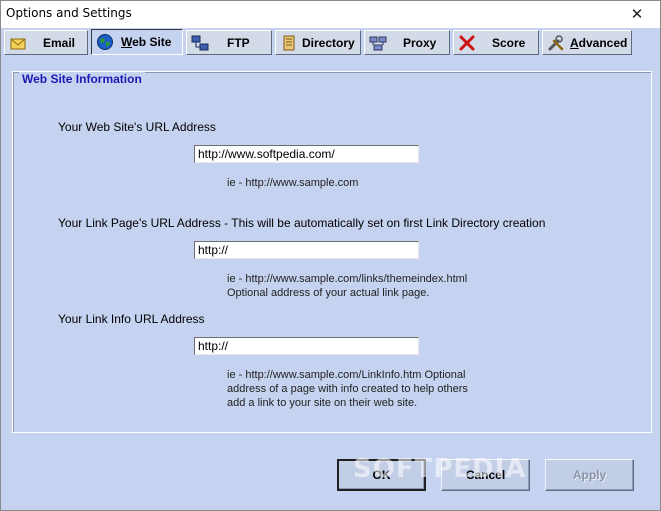  I want to click on tab-ftp: FTP, so click(229, 42).